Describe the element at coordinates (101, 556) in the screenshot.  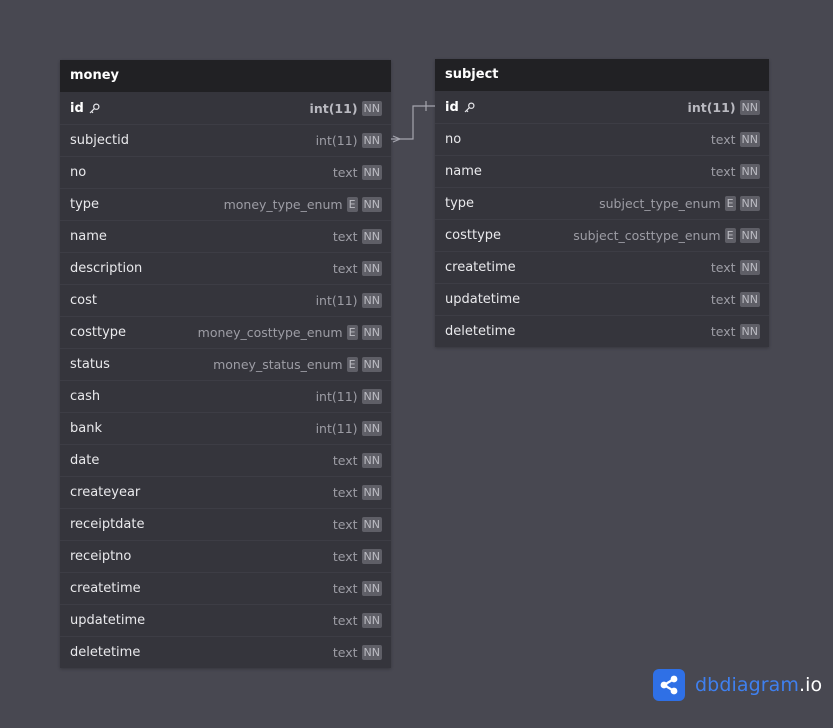
I see `field-name-text: receiptno` at that location.